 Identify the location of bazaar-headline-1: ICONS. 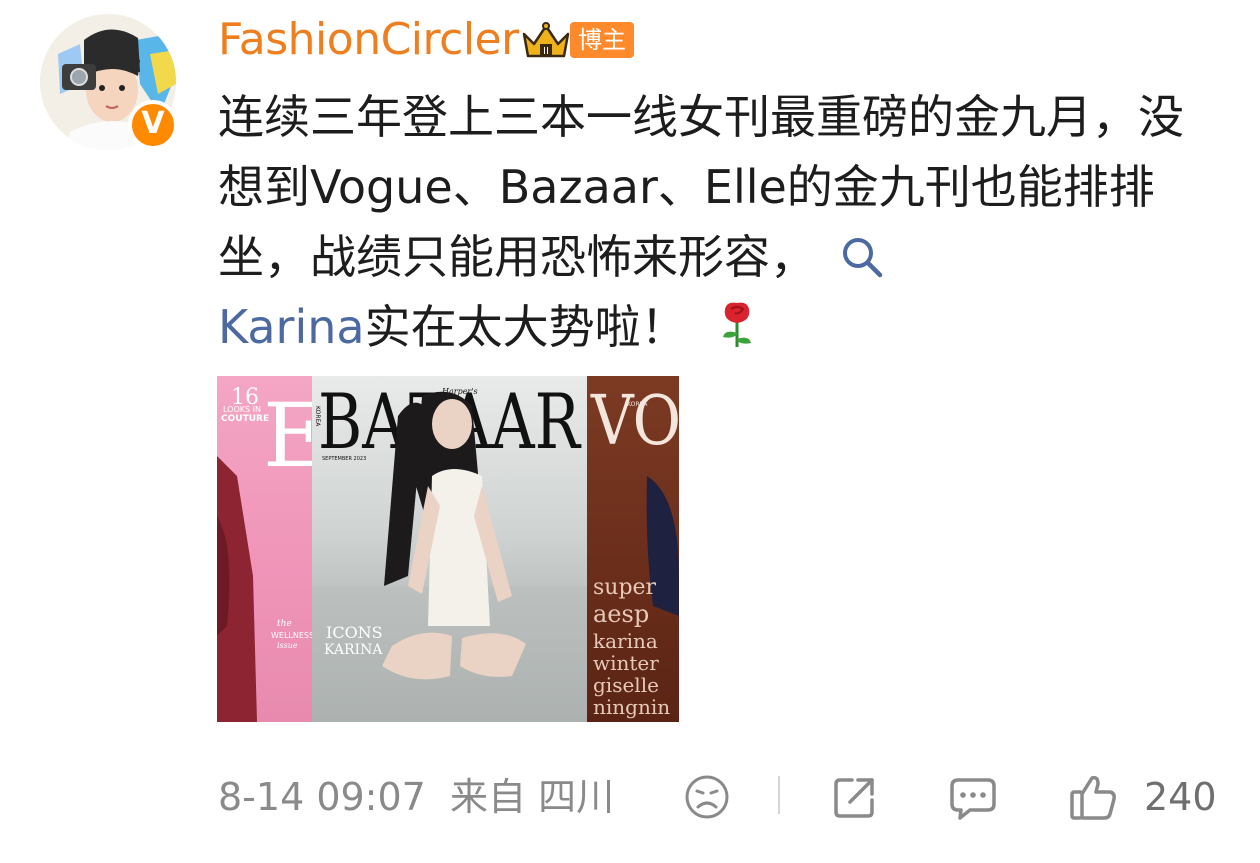
(354, 632).